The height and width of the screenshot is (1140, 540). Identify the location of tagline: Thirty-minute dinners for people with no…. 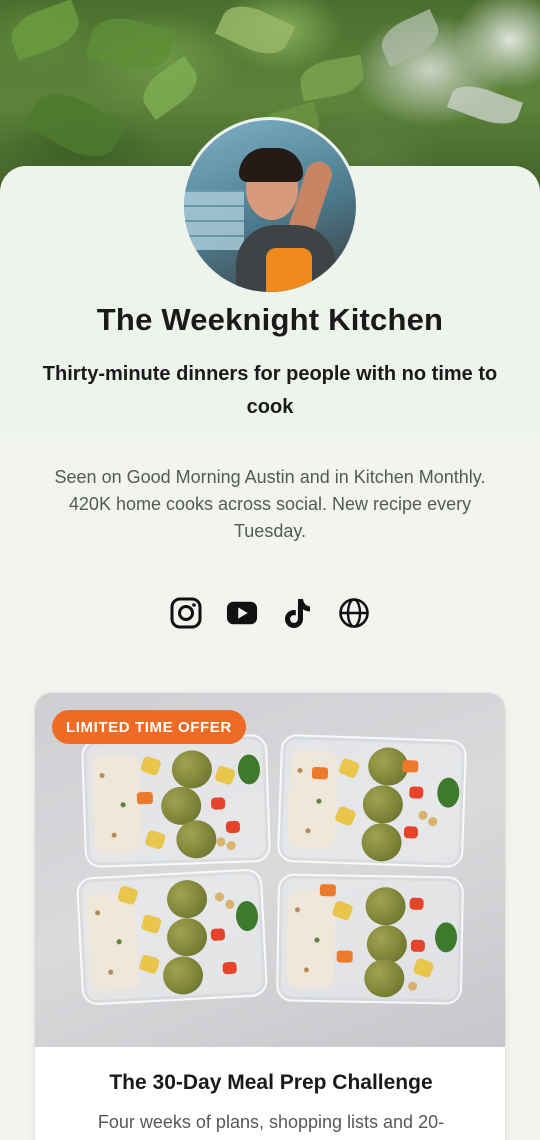
(270, 390).